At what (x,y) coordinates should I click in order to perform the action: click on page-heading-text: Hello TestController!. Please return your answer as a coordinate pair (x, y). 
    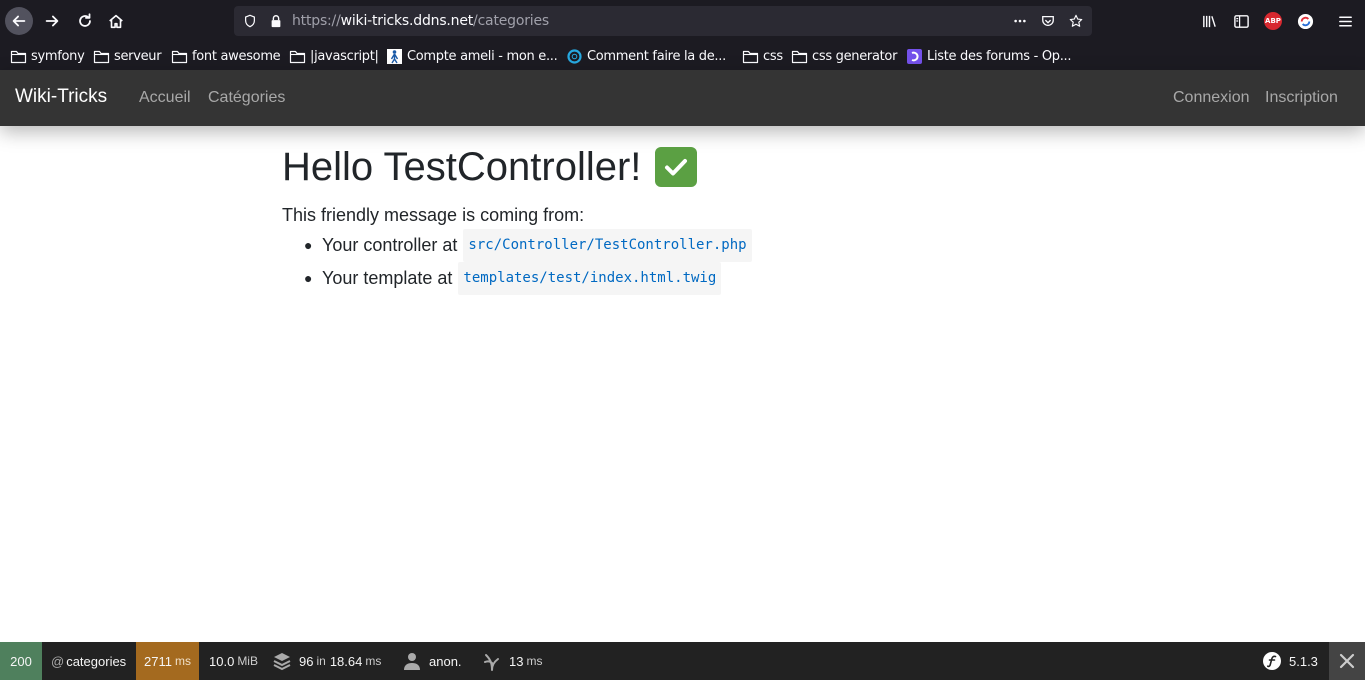
    Looking at the image, I should click on (462, 167).